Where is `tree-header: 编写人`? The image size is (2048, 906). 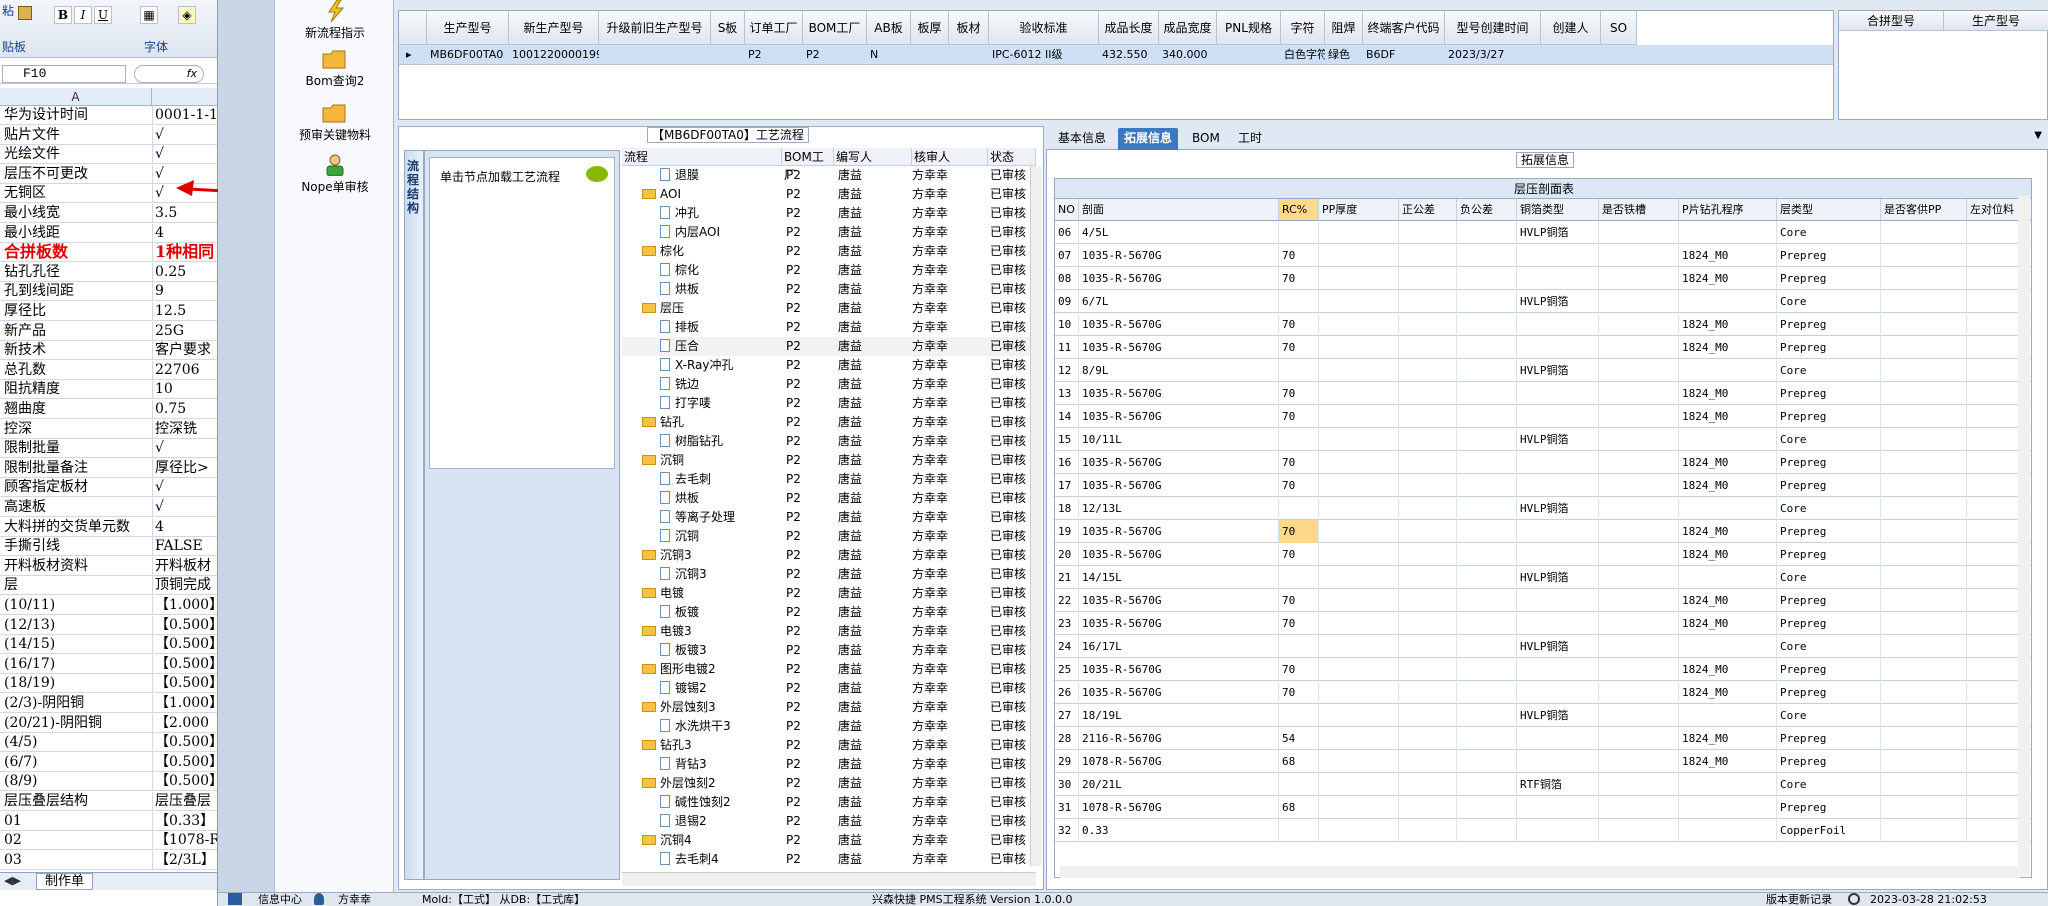
tree-header: 编写人 is located at coordinates (873, 157).